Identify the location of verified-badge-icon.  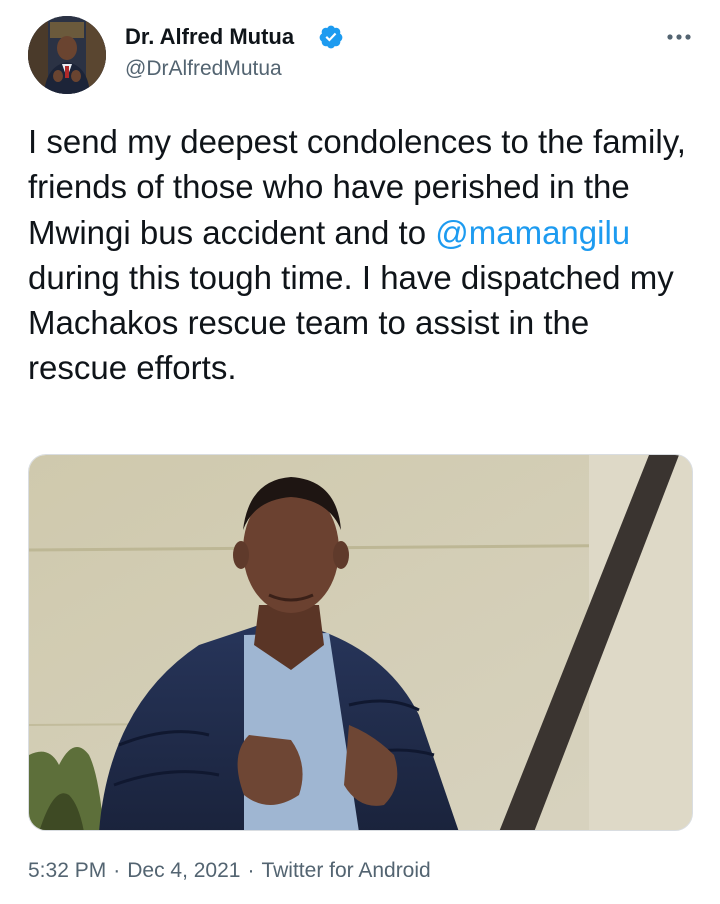
(331, 37).